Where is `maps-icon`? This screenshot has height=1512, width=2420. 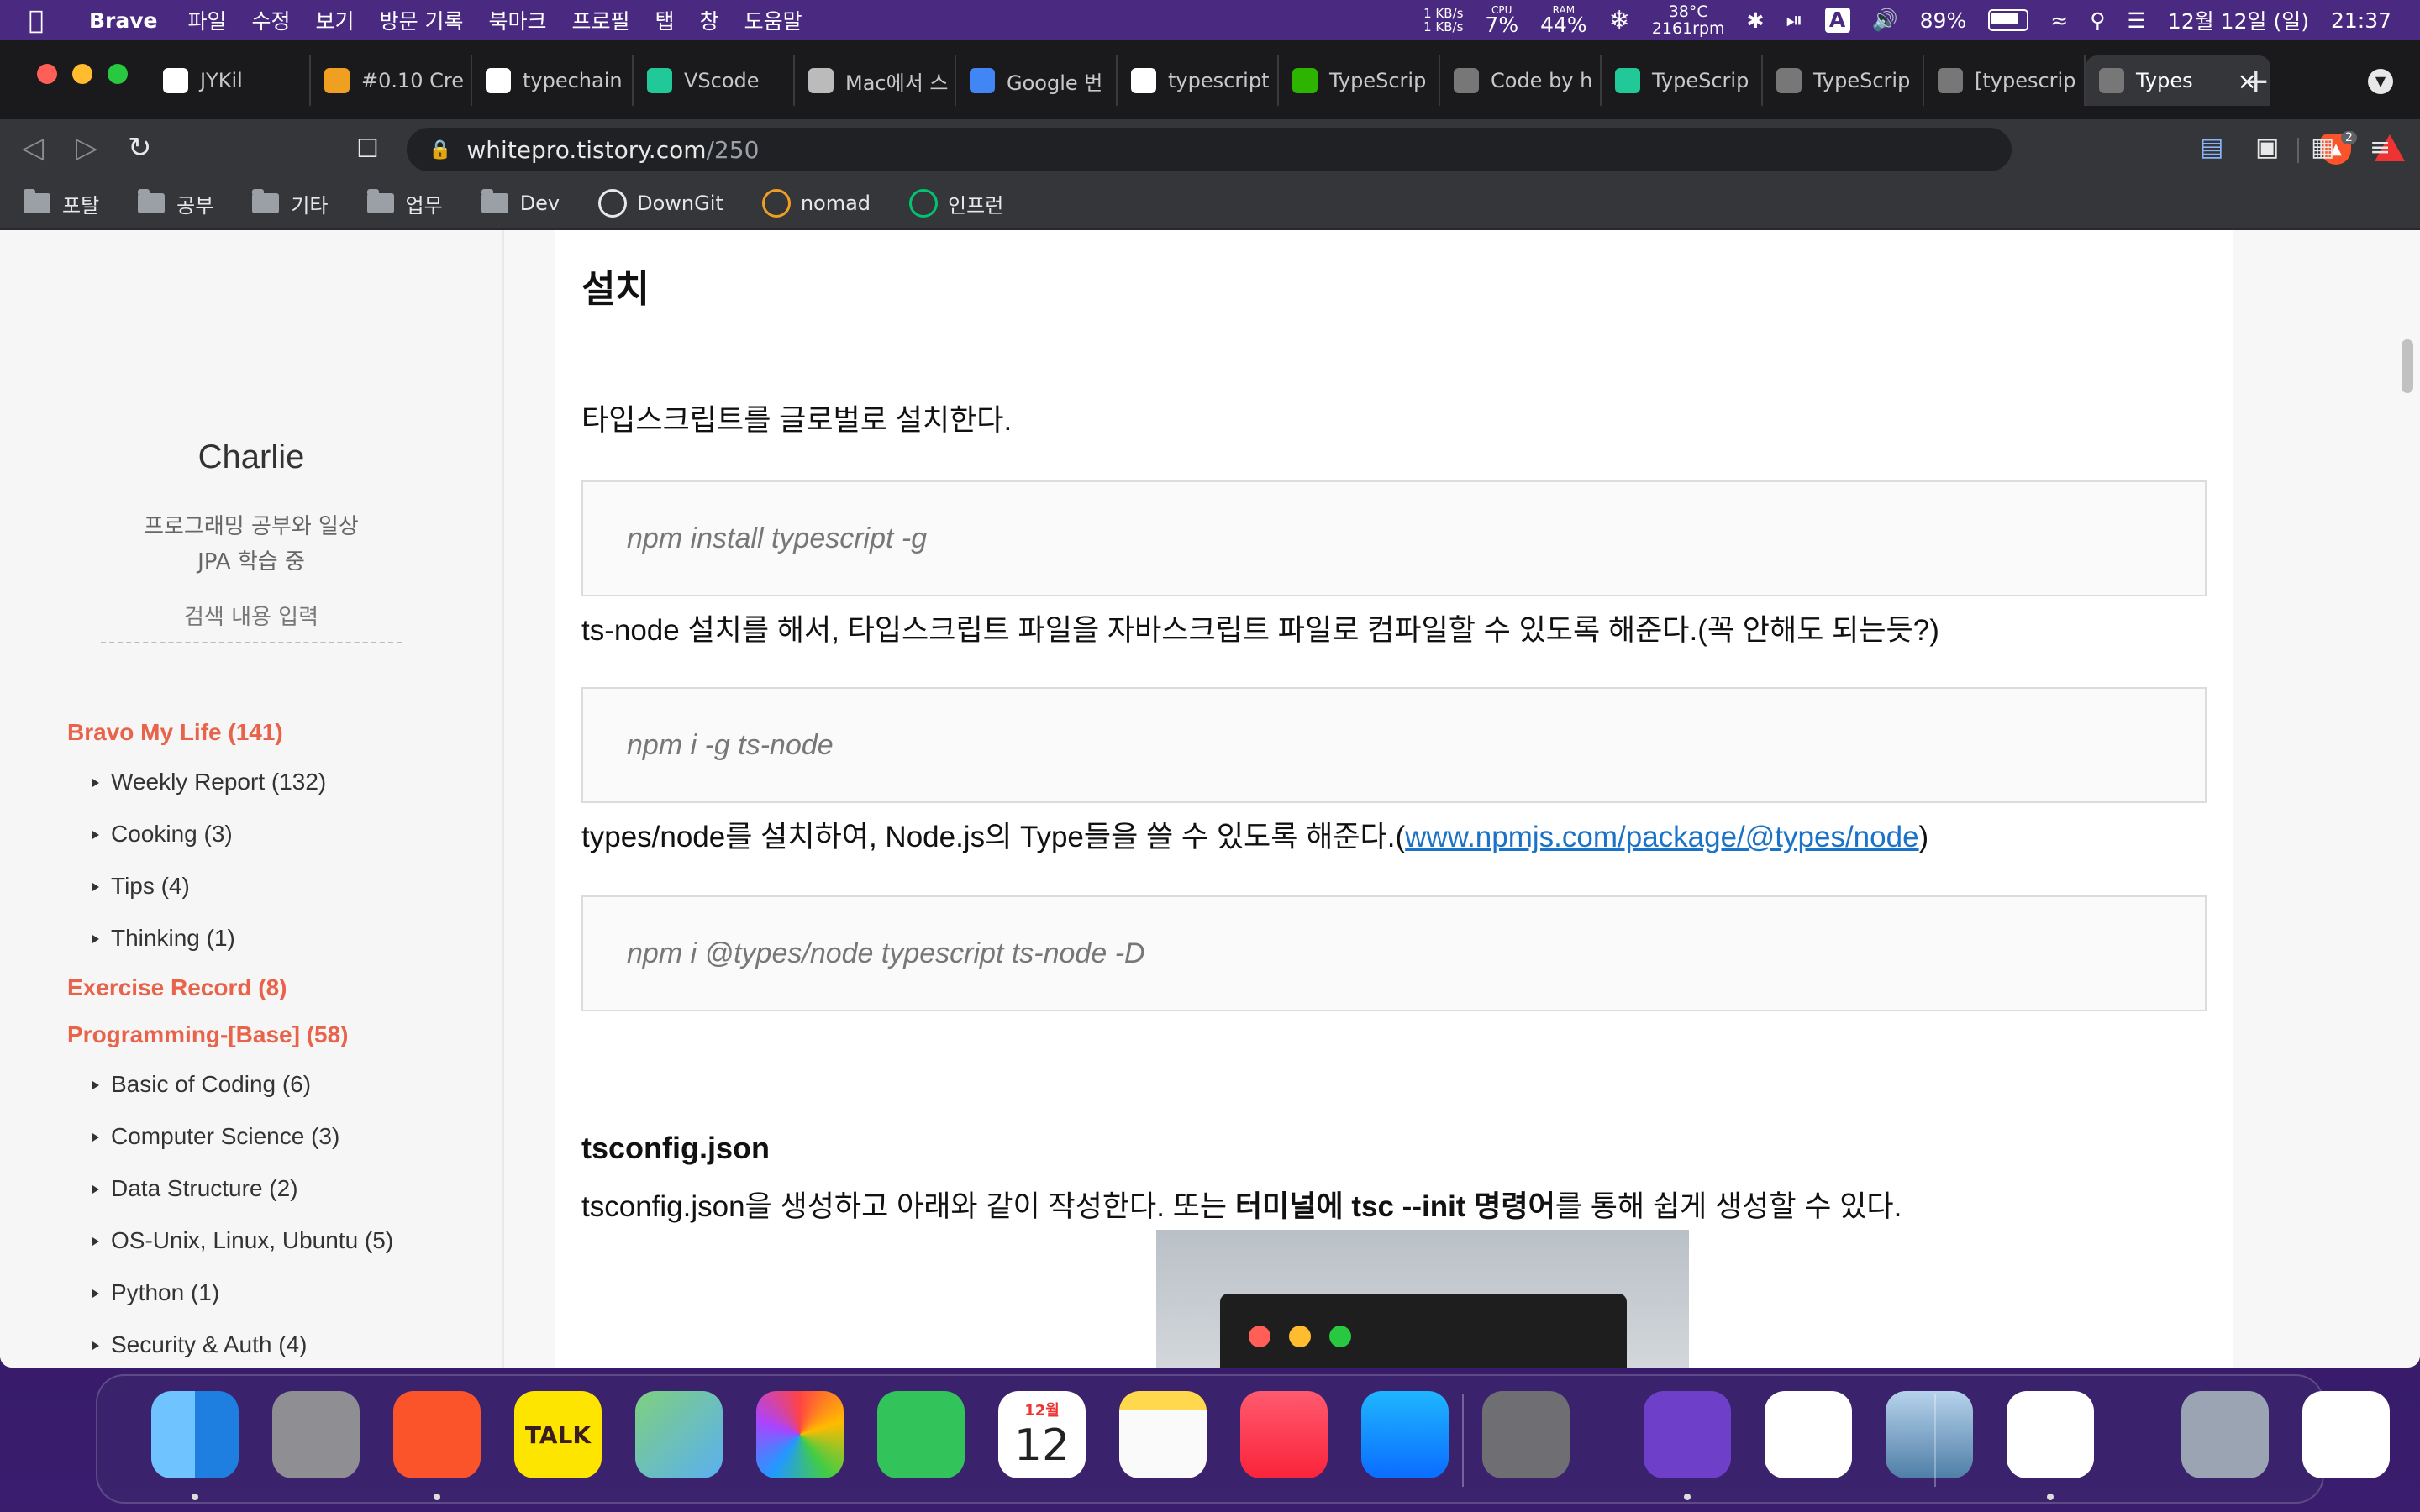 maps-icon is located at coordinates (679, 1434).